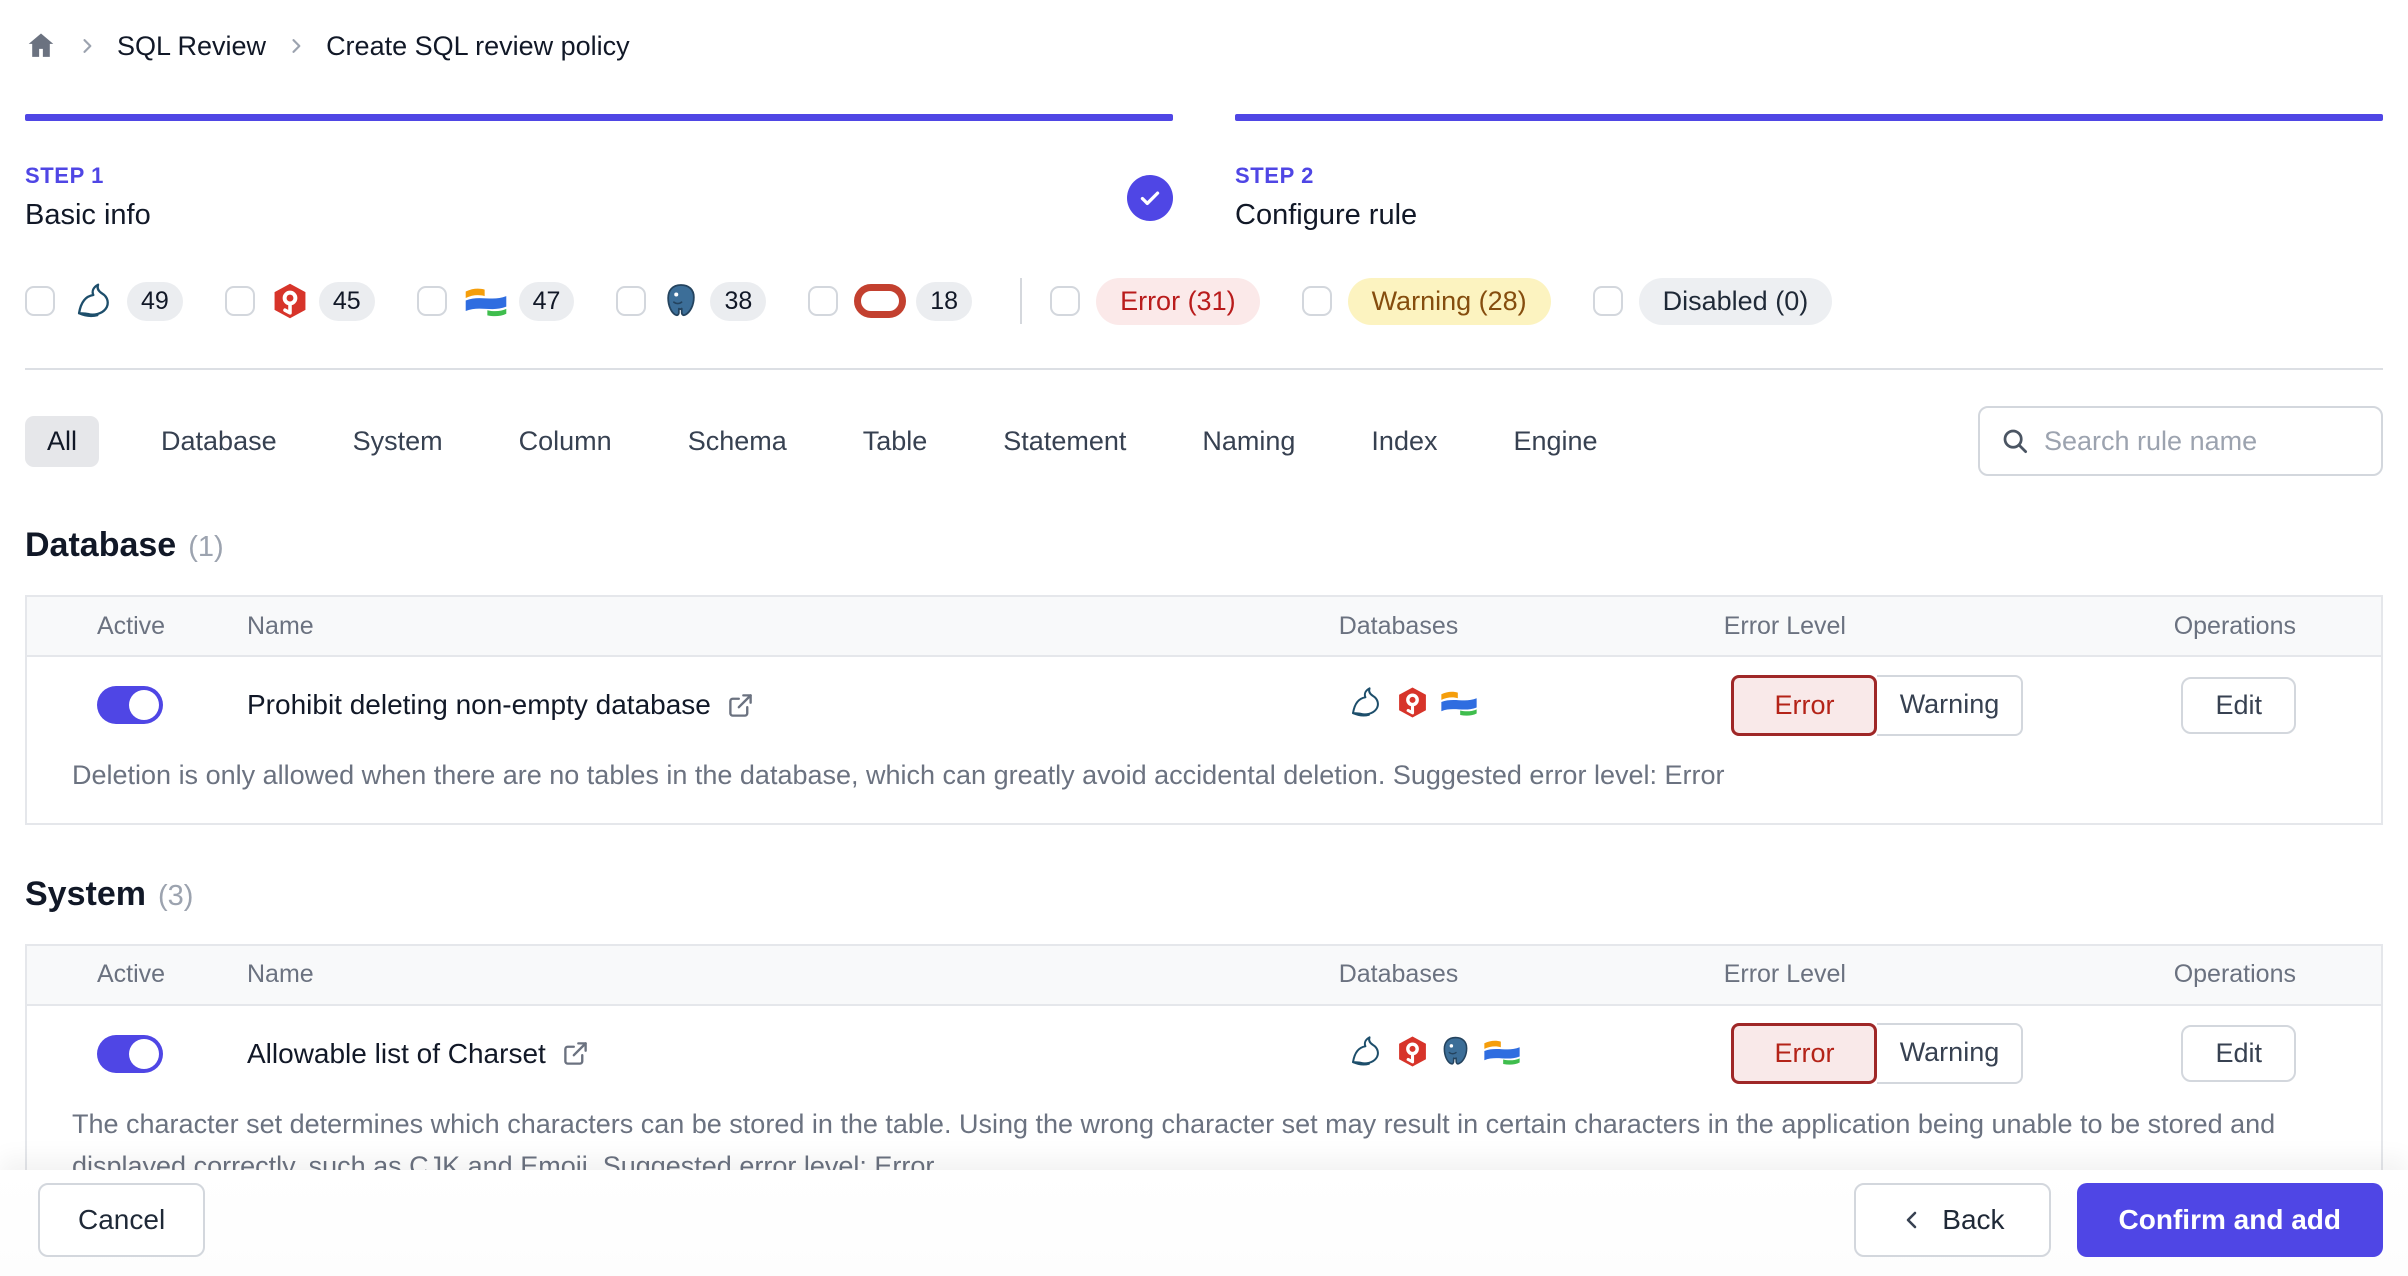 The height and width of the screenshot is (1276, 2408). What do you see at coordinates (599, 173) in the screenshot?
I see `step-1: STEP 1 Basic info` at bounding box center [599, 173].